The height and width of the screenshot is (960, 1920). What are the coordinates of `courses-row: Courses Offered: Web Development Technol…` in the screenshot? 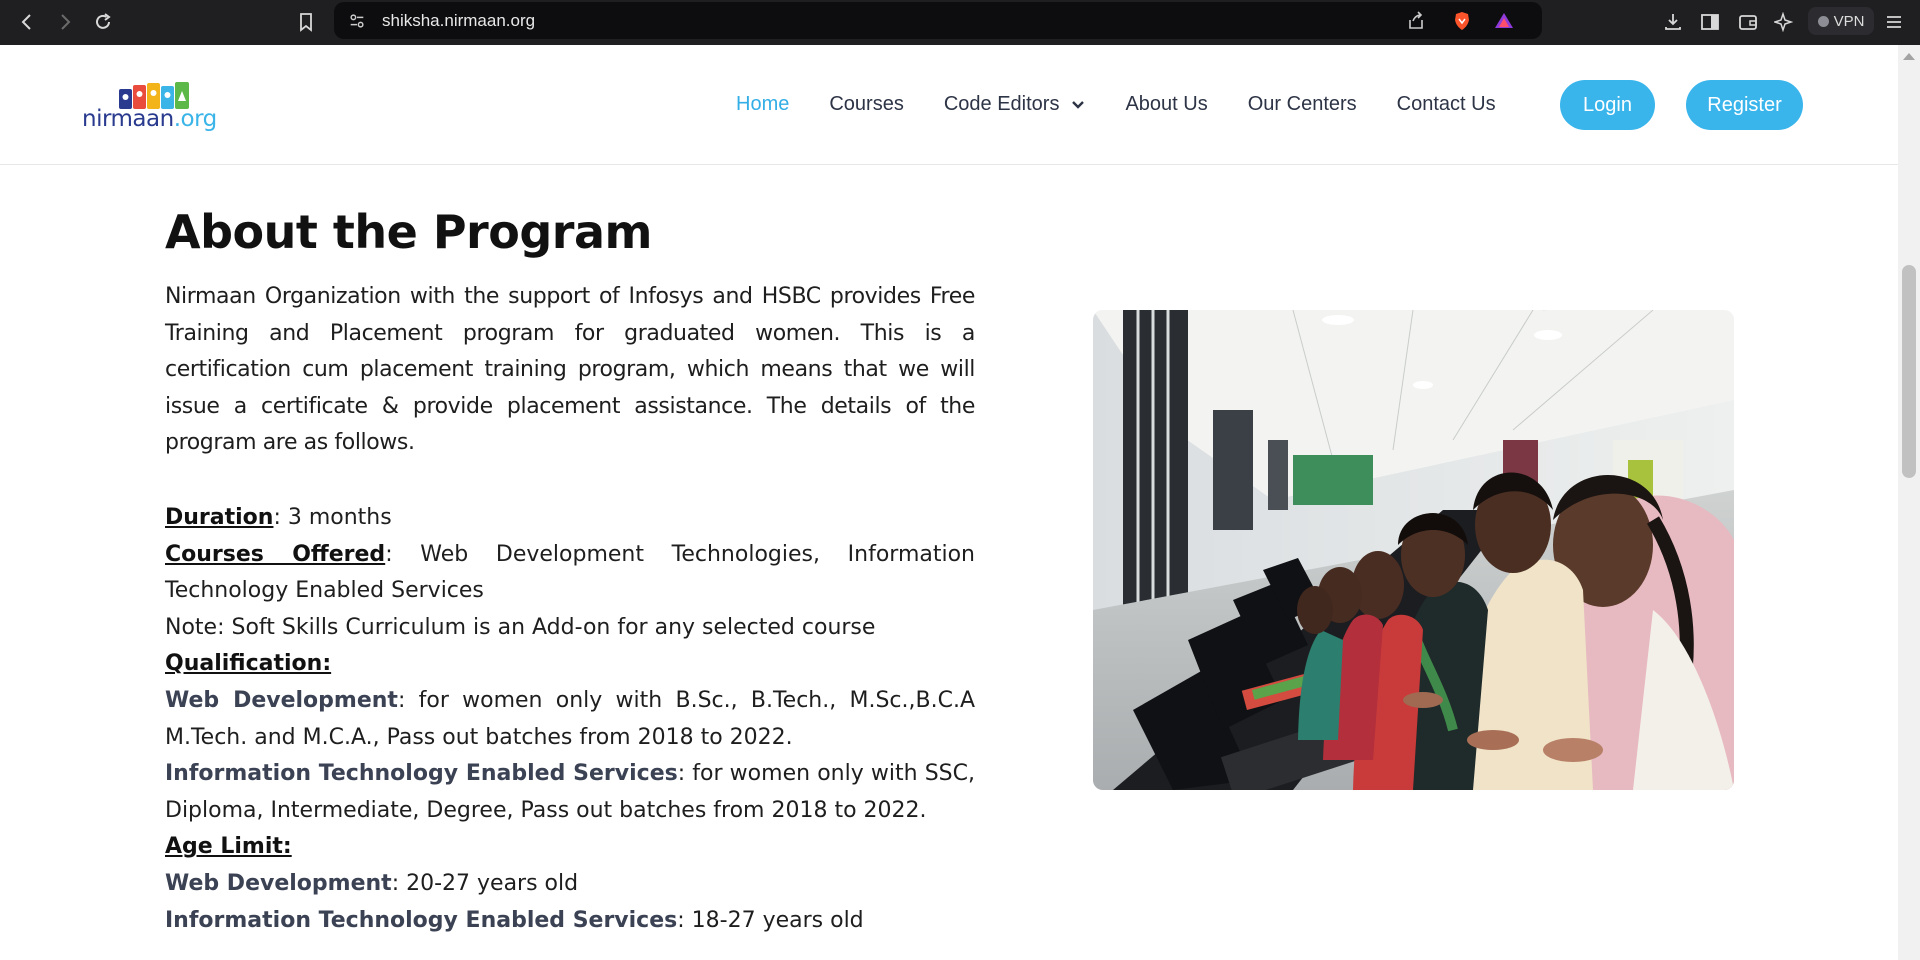 It's located at (570, 573).